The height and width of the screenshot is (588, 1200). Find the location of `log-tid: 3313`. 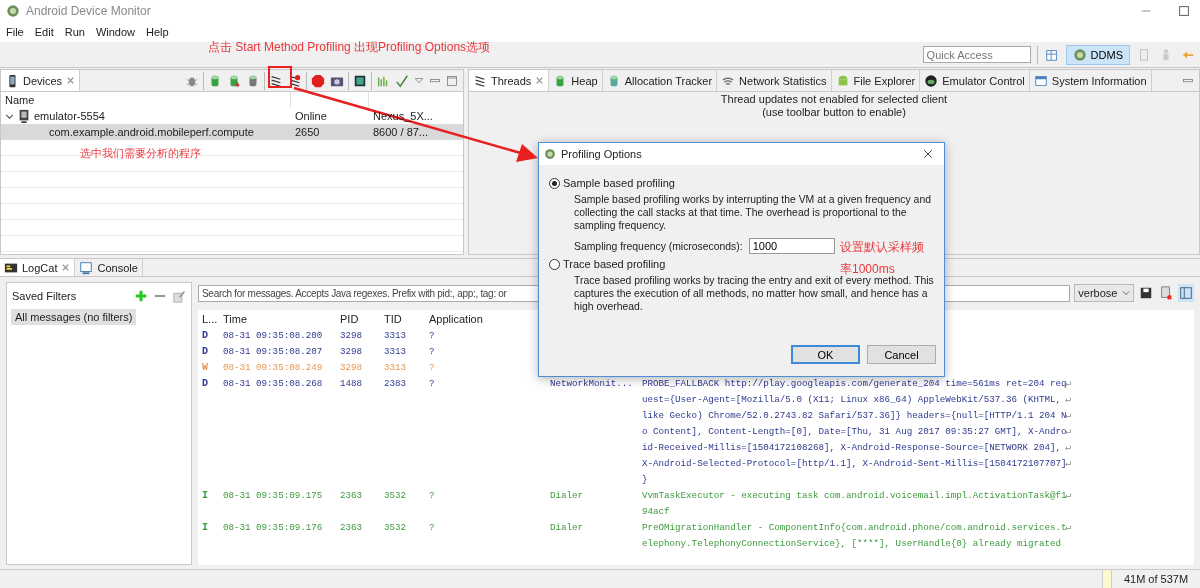

log-tid: 3313 is located at coordinates (396, 368).